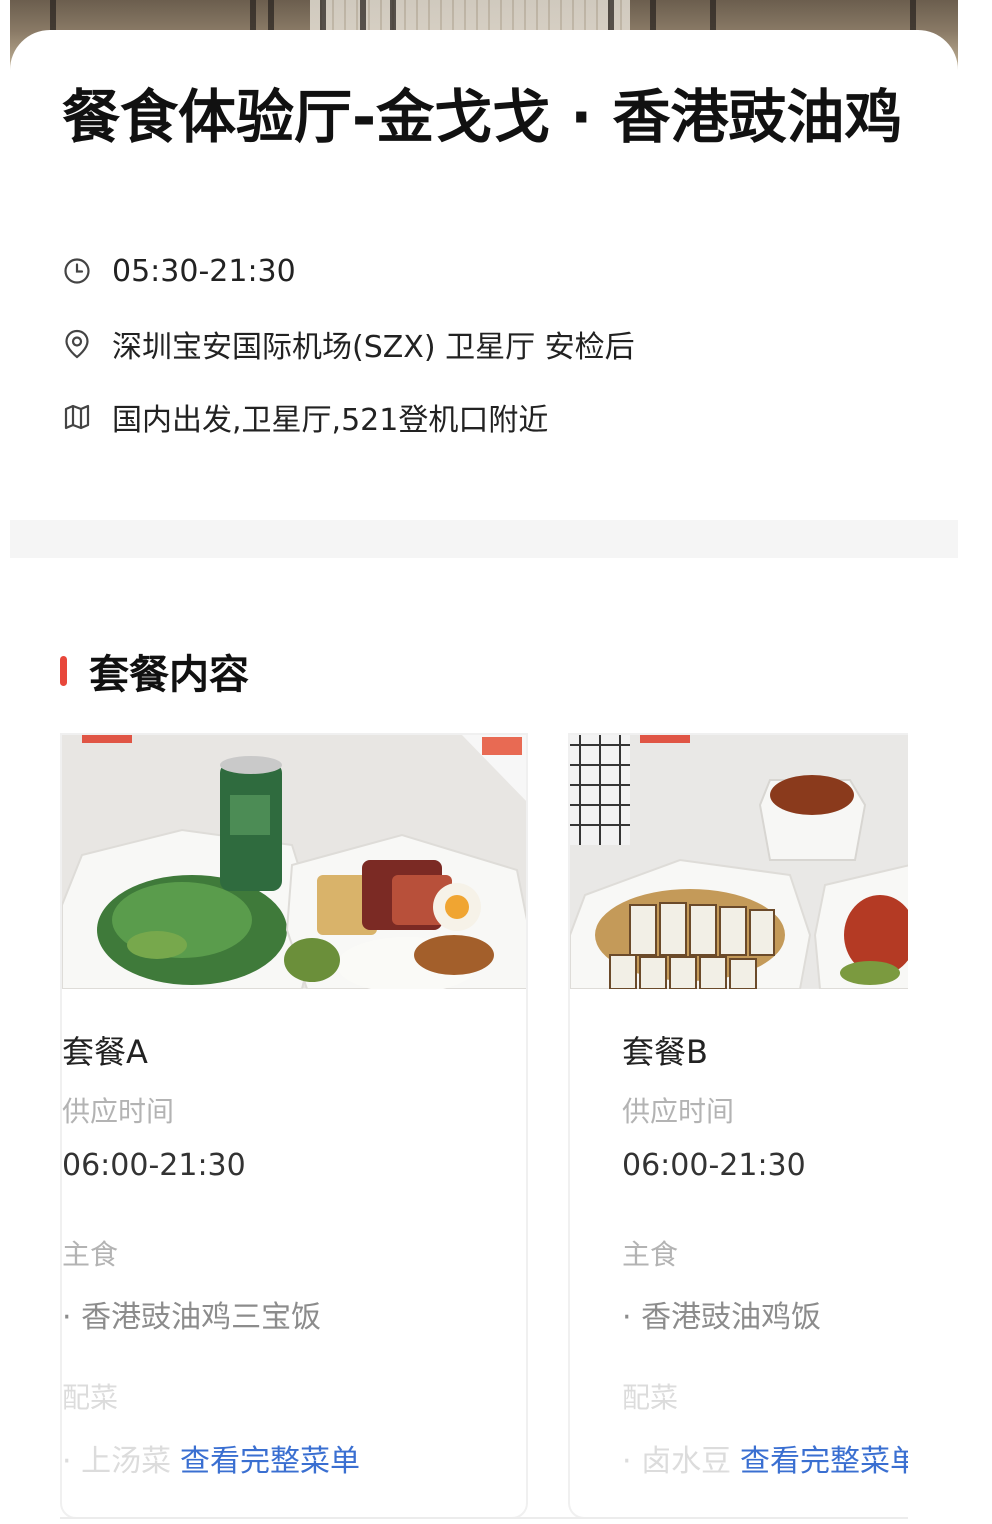  I want to click on venue-title: 餐食体验厅-金戈戈 · 香港豉油鸡, so click(482, 117).